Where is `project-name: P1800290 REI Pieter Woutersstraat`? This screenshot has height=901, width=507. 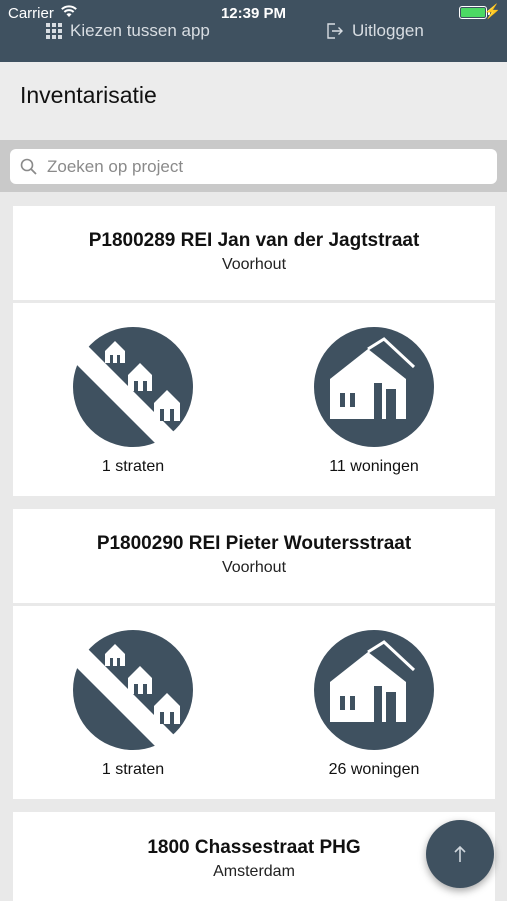
project-name: P1800290 REI Pieter Woutersstraat is located at coordinates (254, 543).